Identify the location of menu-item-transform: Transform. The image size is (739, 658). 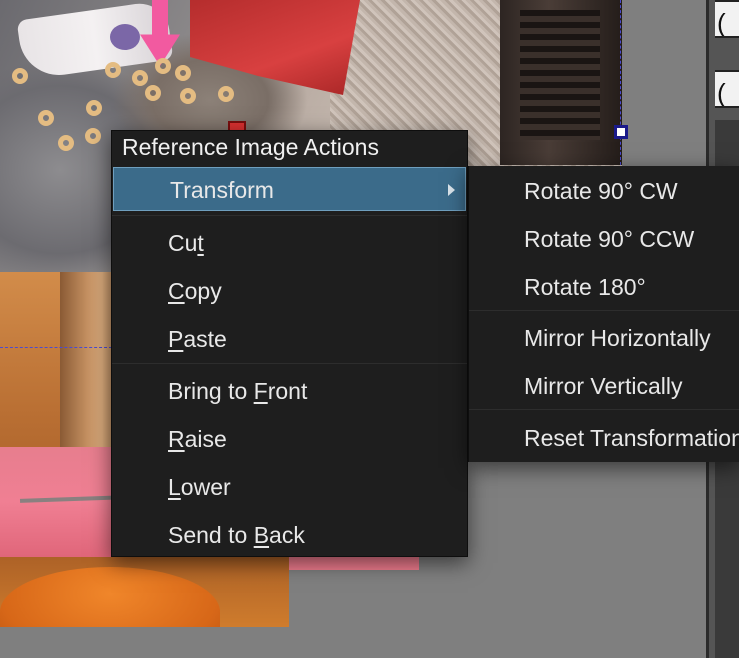
(289, 189).